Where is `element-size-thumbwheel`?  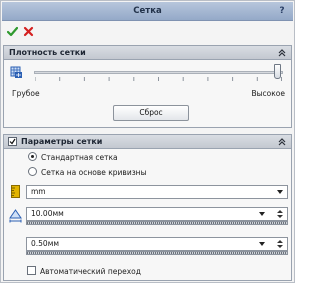
element-size-thumbwheel is located at coordinates (157, 223).